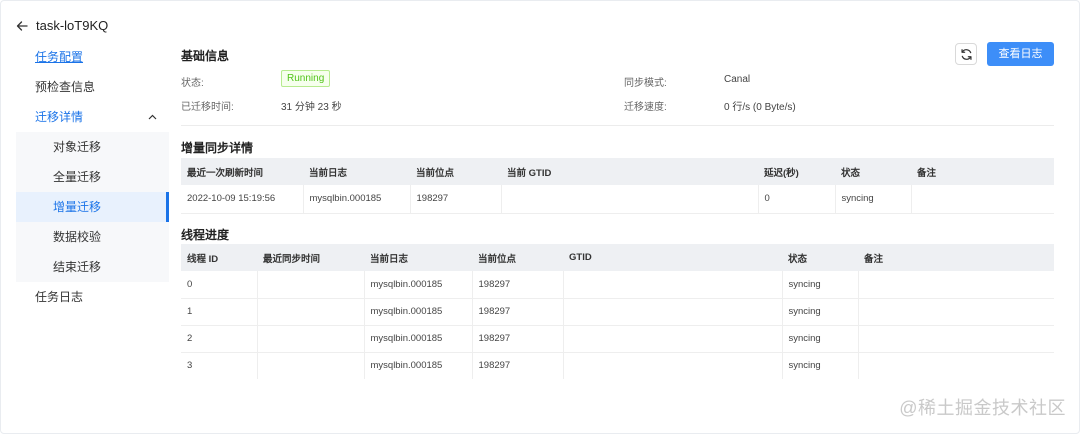 The width and height of the screenshot is (1080, 434). I want to click on elapsed-time-value: 31 分钟 23 秒, so click(311, 107).